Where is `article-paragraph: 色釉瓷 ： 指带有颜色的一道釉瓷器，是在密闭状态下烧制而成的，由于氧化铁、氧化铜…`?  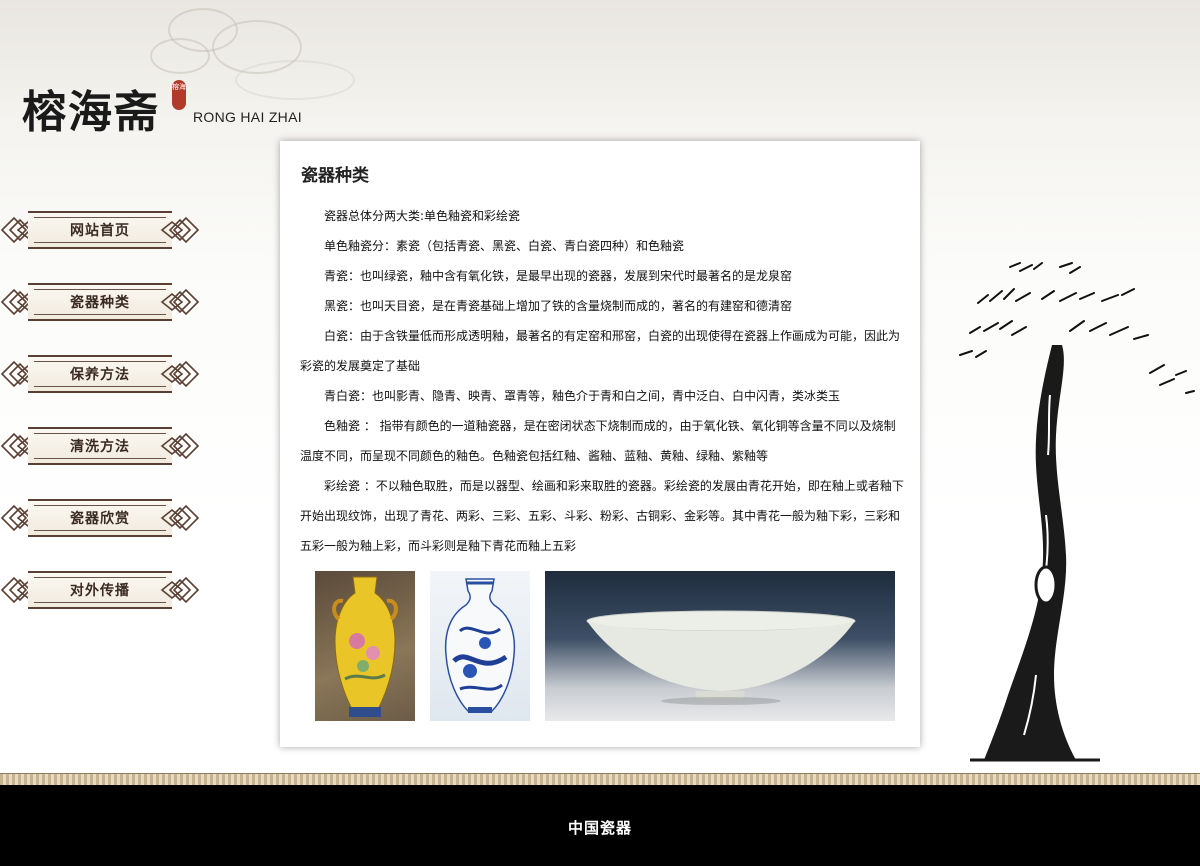 article-paragraph: 色釉瓷 ： 指带有颜色的一道釉瓷器，是在密闭状态下烧制而成的，由于氧化铁、氧化铜… is located at coordinates (598, 441).